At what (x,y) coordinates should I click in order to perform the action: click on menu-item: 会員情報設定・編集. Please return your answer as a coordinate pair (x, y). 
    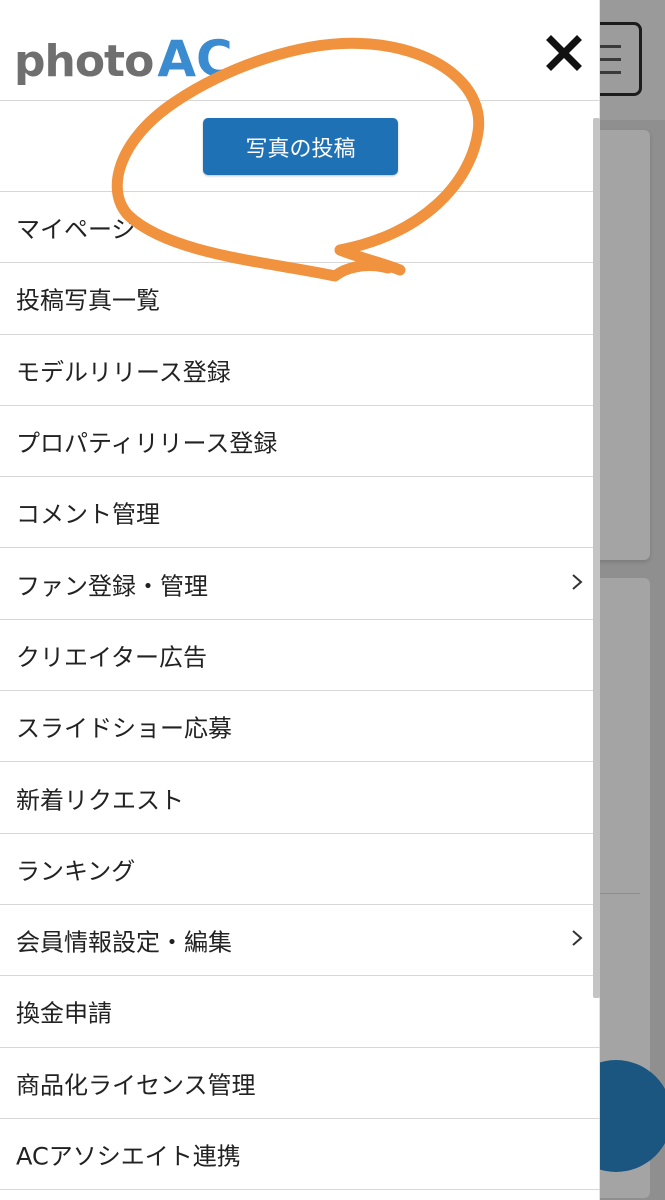
    Looking at the image, I should click on (300, 941).